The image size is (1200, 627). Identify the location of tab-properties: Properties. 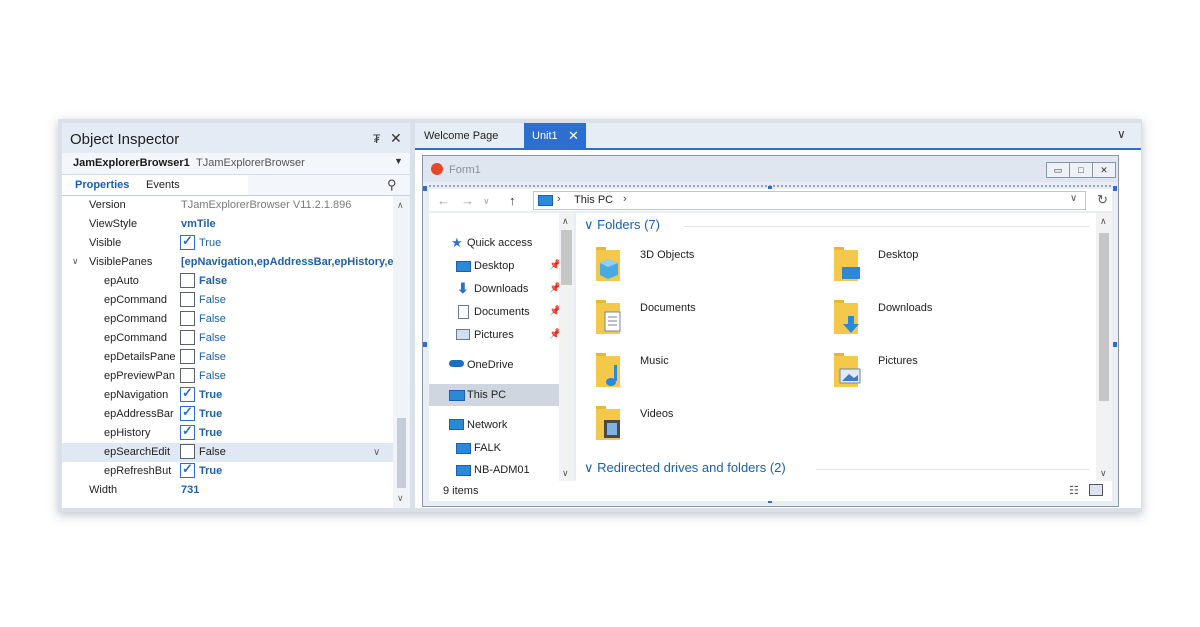
(102, 185).